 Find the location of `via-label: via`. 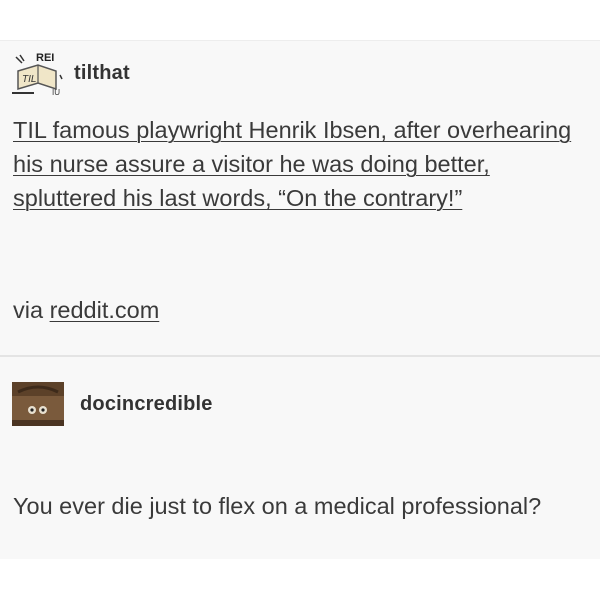

via-label: via is located at coordinates (28, 310).